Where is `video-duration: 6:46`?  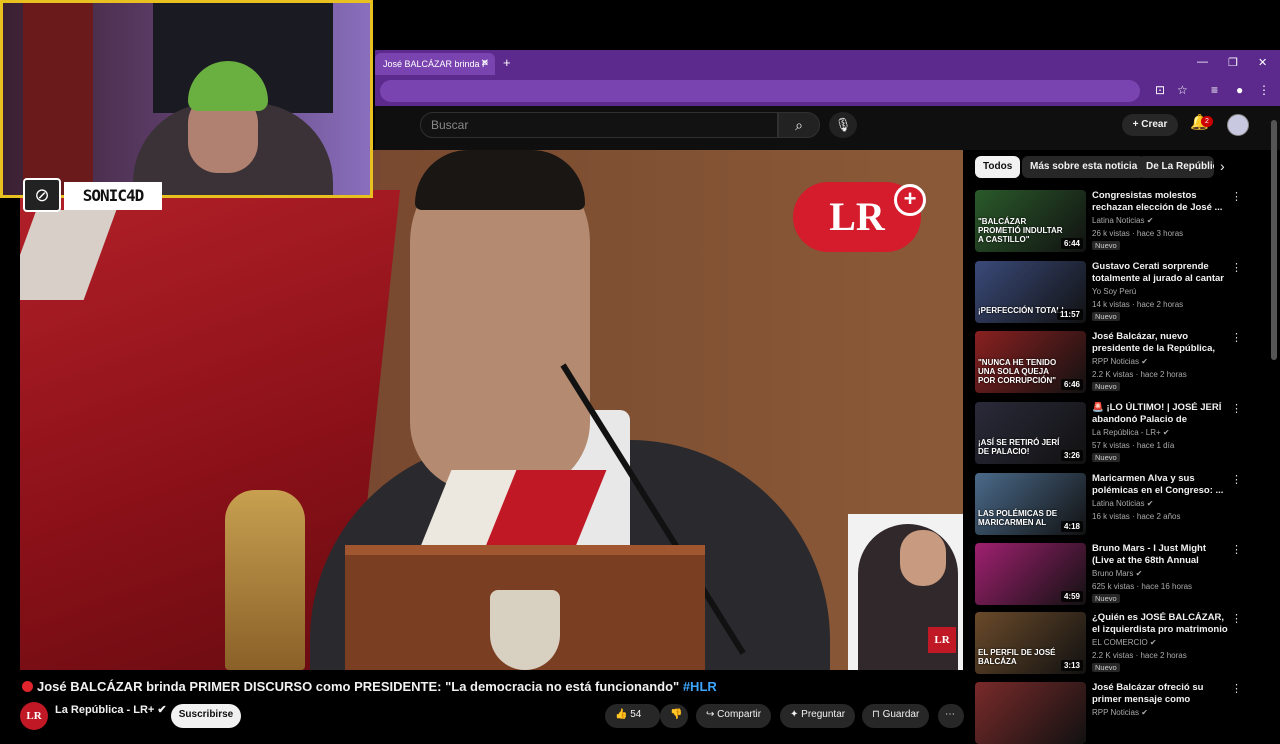 video-duration: 6:46 is located at coordinates (1071, 384).